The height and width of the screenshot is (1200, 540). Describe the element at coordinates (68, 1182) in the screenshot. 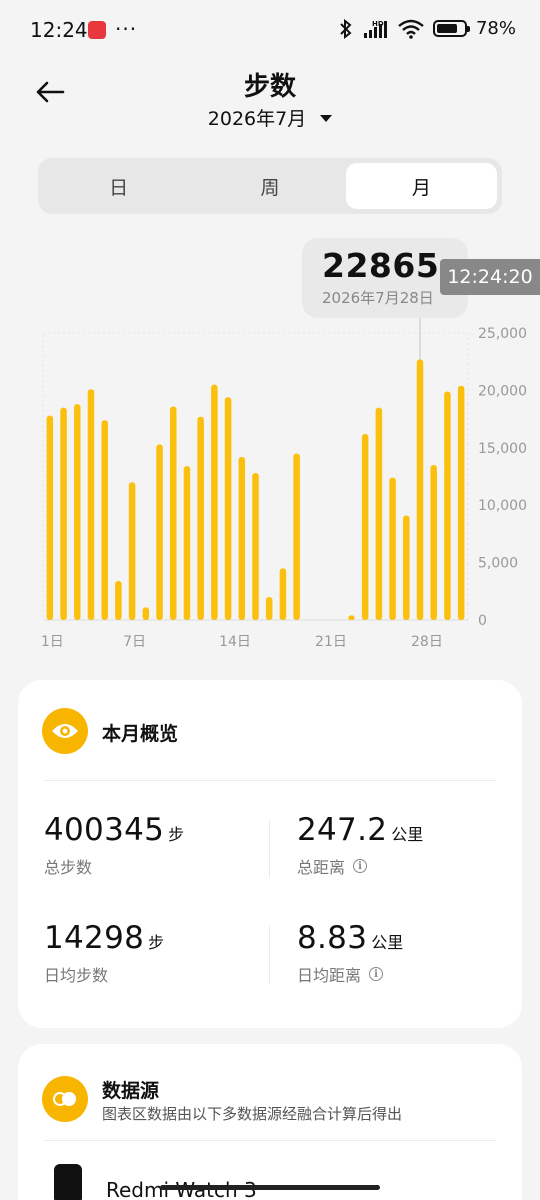

I see `watch-icon` at that location.